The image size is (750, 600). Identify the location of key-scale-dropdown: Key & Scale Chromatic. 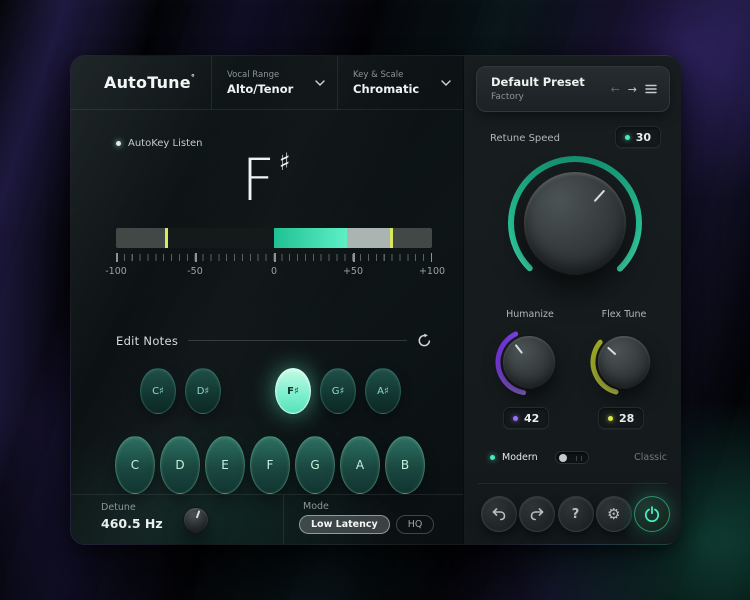
(400, 82).